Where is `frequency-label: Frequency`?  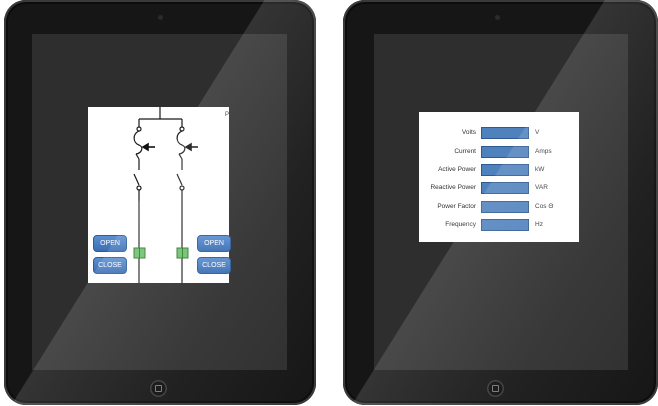 frequency-label: Frequency is located at coordinates (460, 224).